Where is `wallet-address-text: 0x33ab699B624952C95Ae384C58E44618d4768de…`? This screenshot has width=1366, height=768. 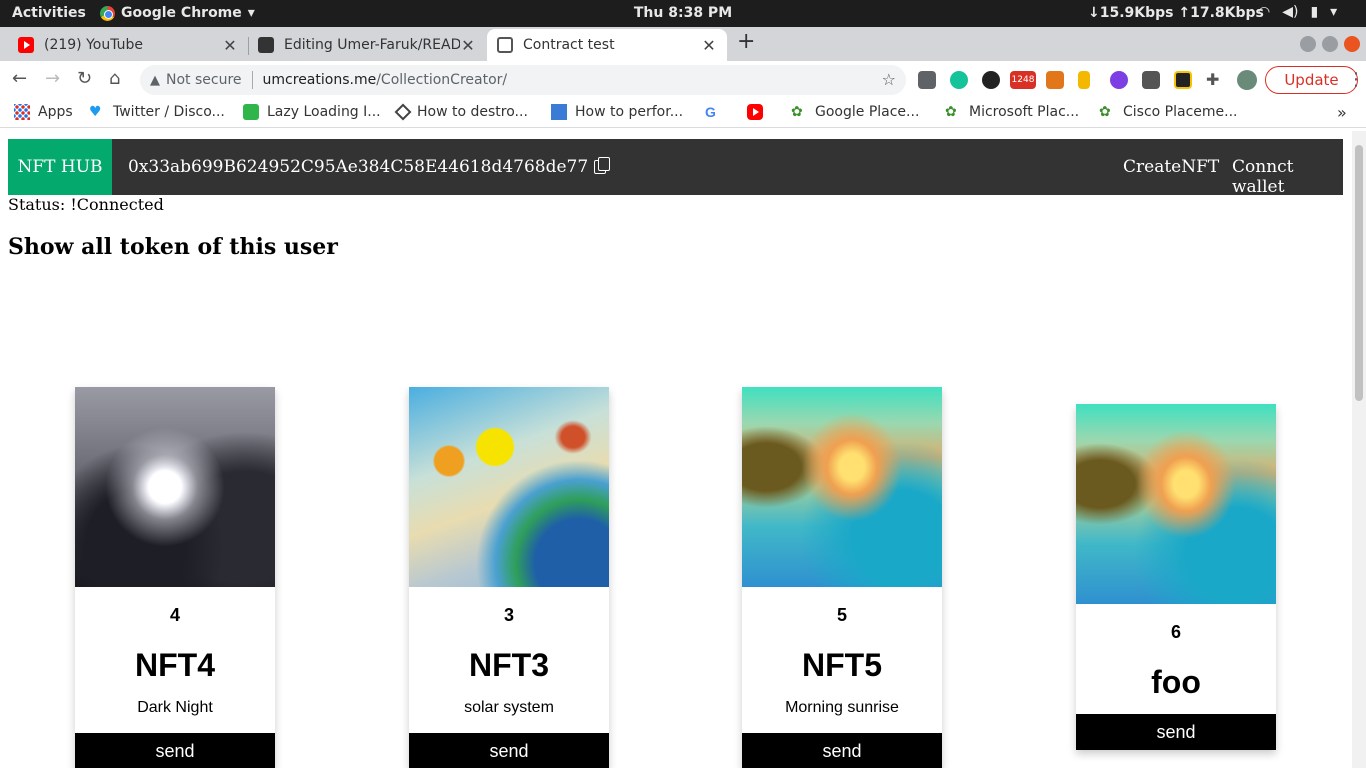
wallet-address-text: 0x33ab699B624952C95Ae384C58E44618d4768de… is located at coordinates (358, 167).